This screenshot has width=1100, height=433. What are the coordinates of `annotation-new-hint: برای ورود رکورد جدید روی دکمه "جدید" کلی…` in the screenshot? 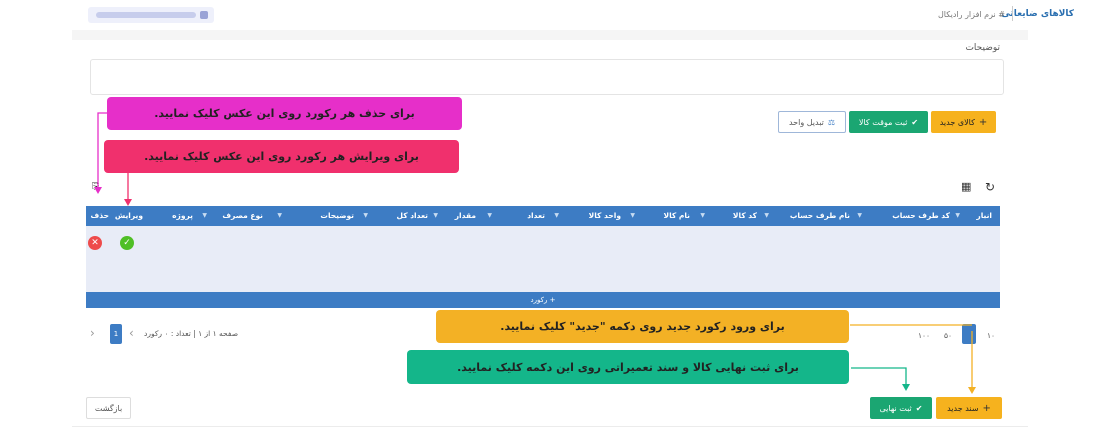 It's located at (642, 326).